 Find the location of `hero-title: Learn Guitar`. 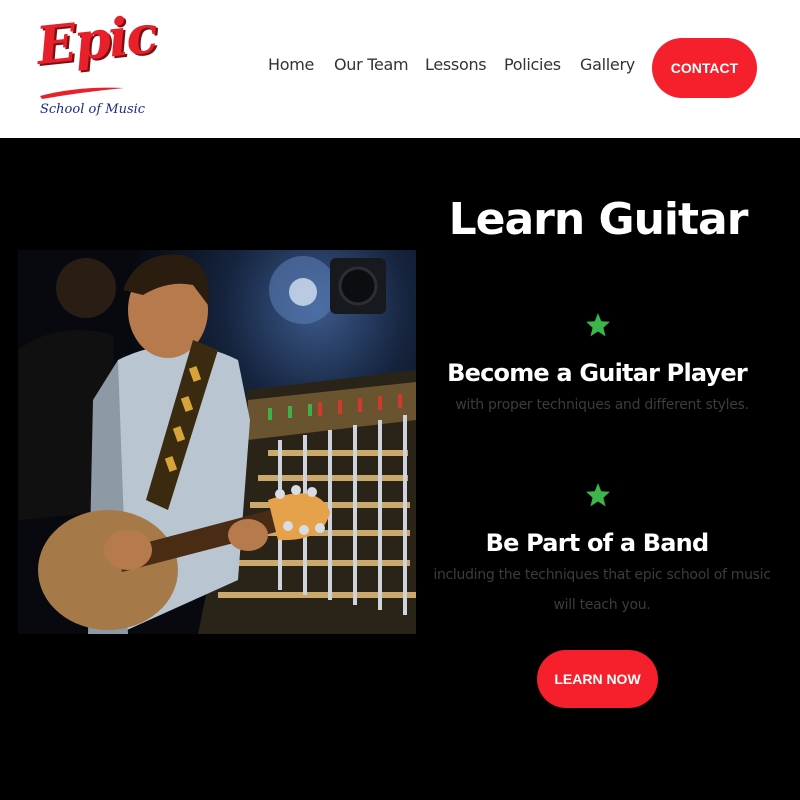

hero-title: Learn Guitar is located at coordinates (598, 219).